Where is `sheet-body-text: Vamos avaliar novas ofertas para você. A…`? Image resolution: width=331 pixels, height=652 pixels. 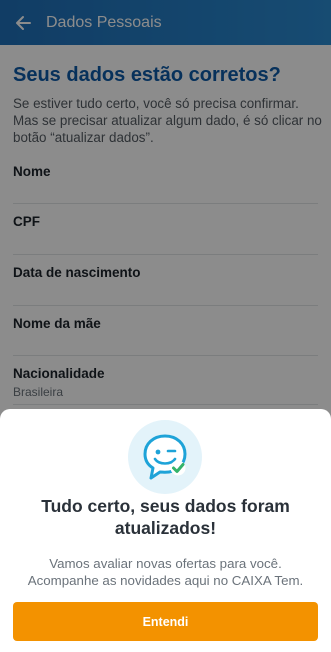
sheet-body-text: Vamos avaliar novas ofertas para você. A… is located at coordinates (165, 572).